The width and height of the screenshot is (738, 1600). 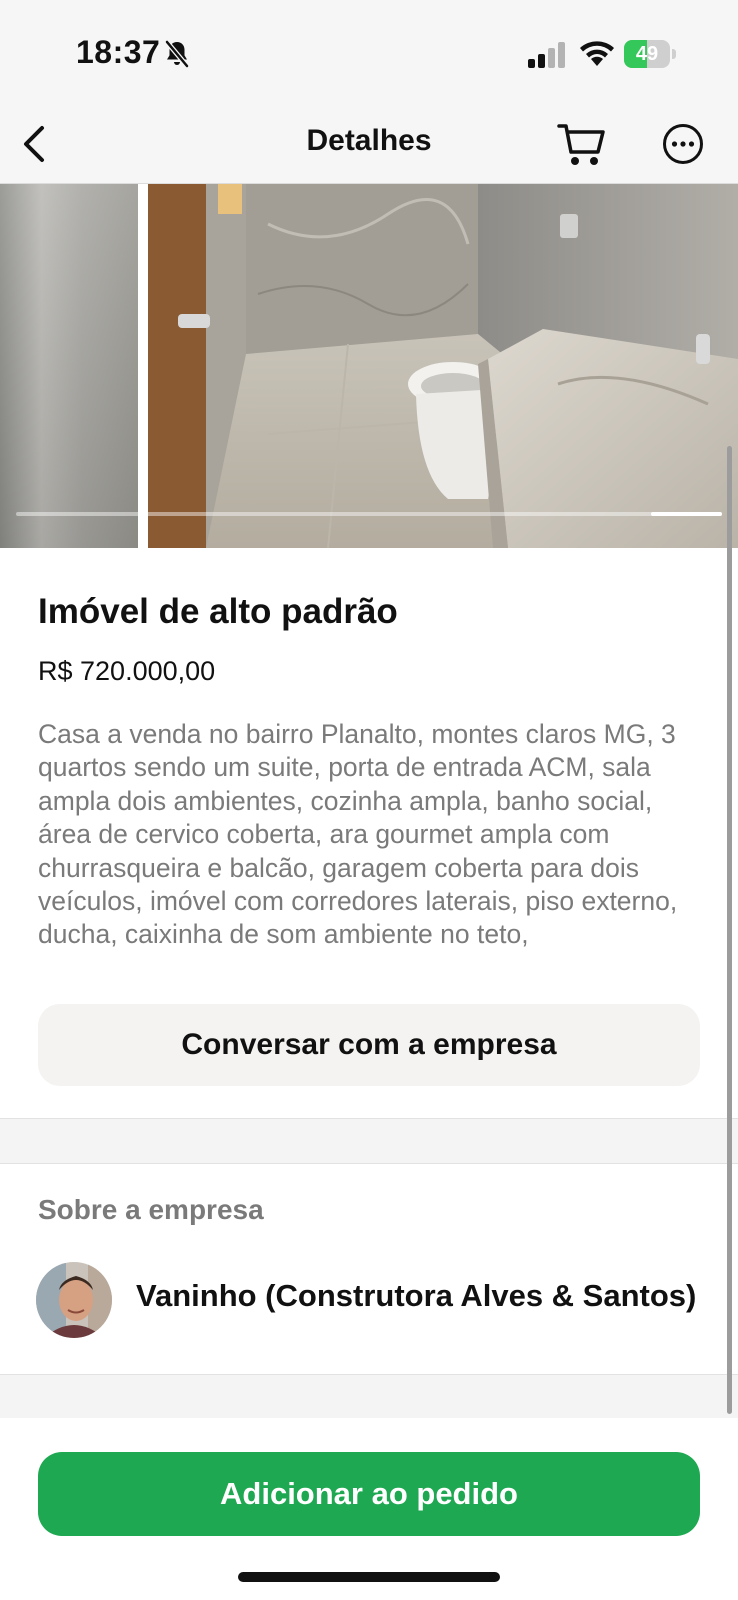 What do you see at coordinates (369, 1396) in the screenshot?
I see `section-divider-bottom` at bounding box center [369, 1396].